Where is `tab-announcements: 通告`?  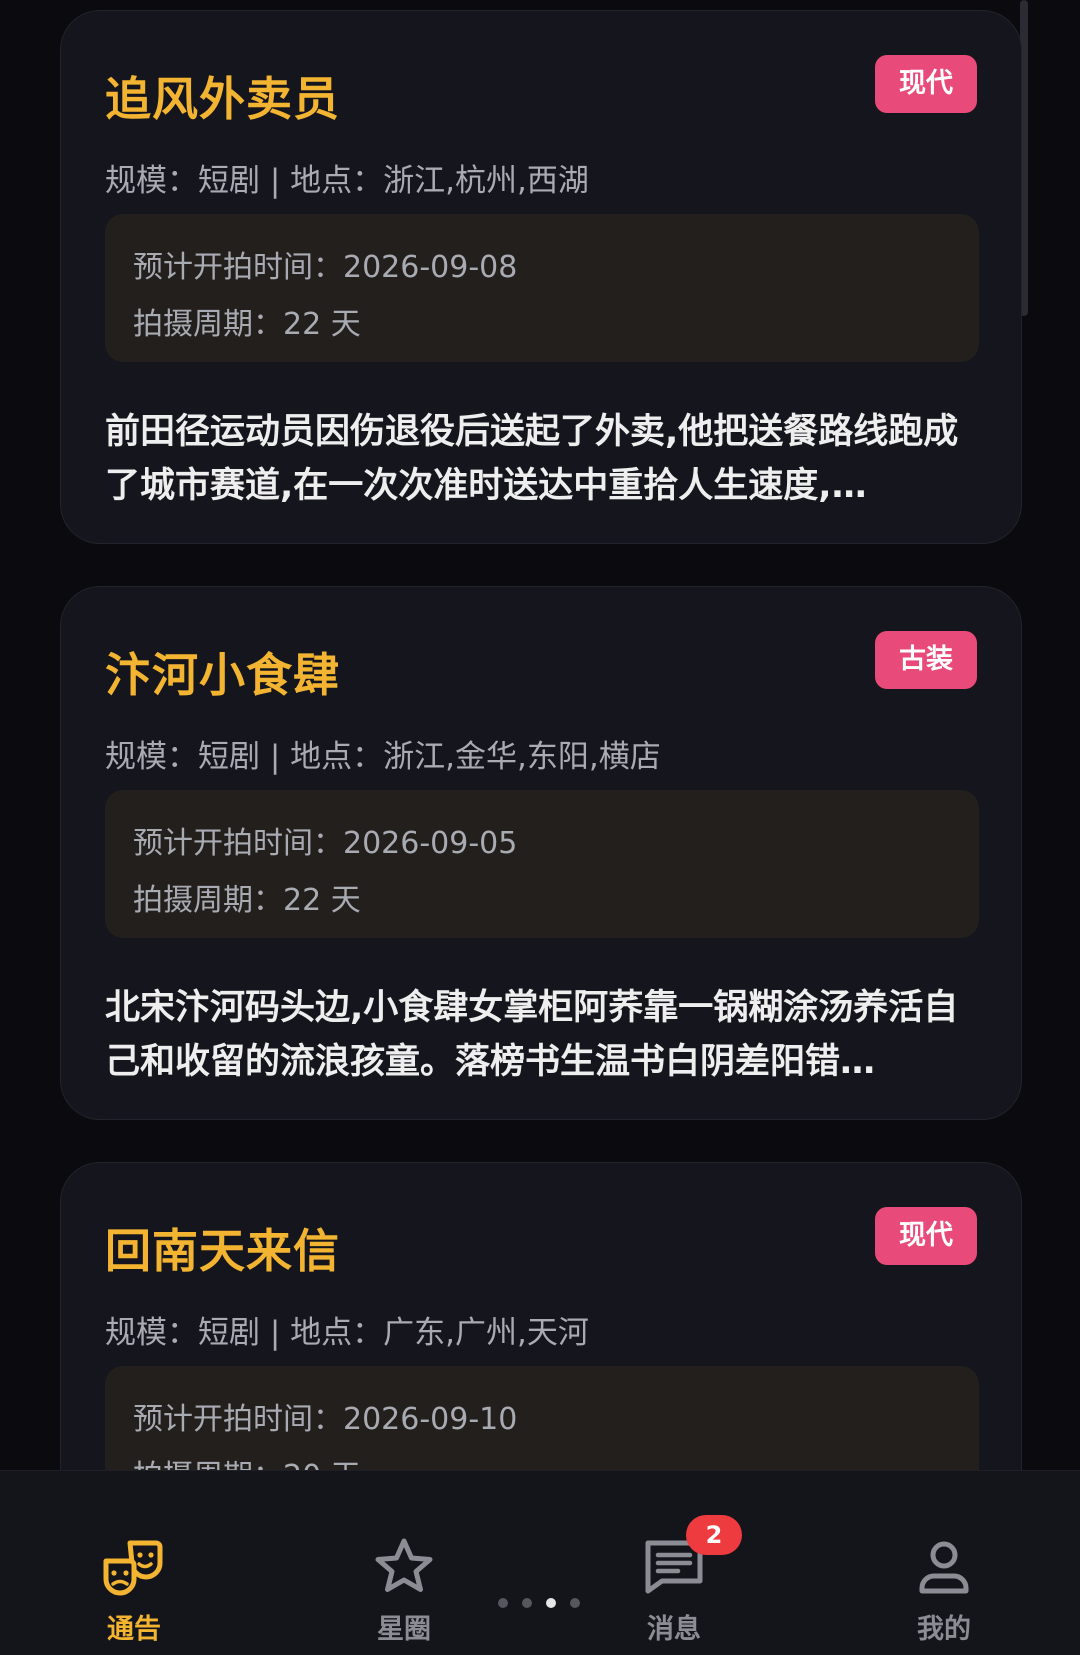
tab-announcements: 通告 is located at coordinates (134, 1563).